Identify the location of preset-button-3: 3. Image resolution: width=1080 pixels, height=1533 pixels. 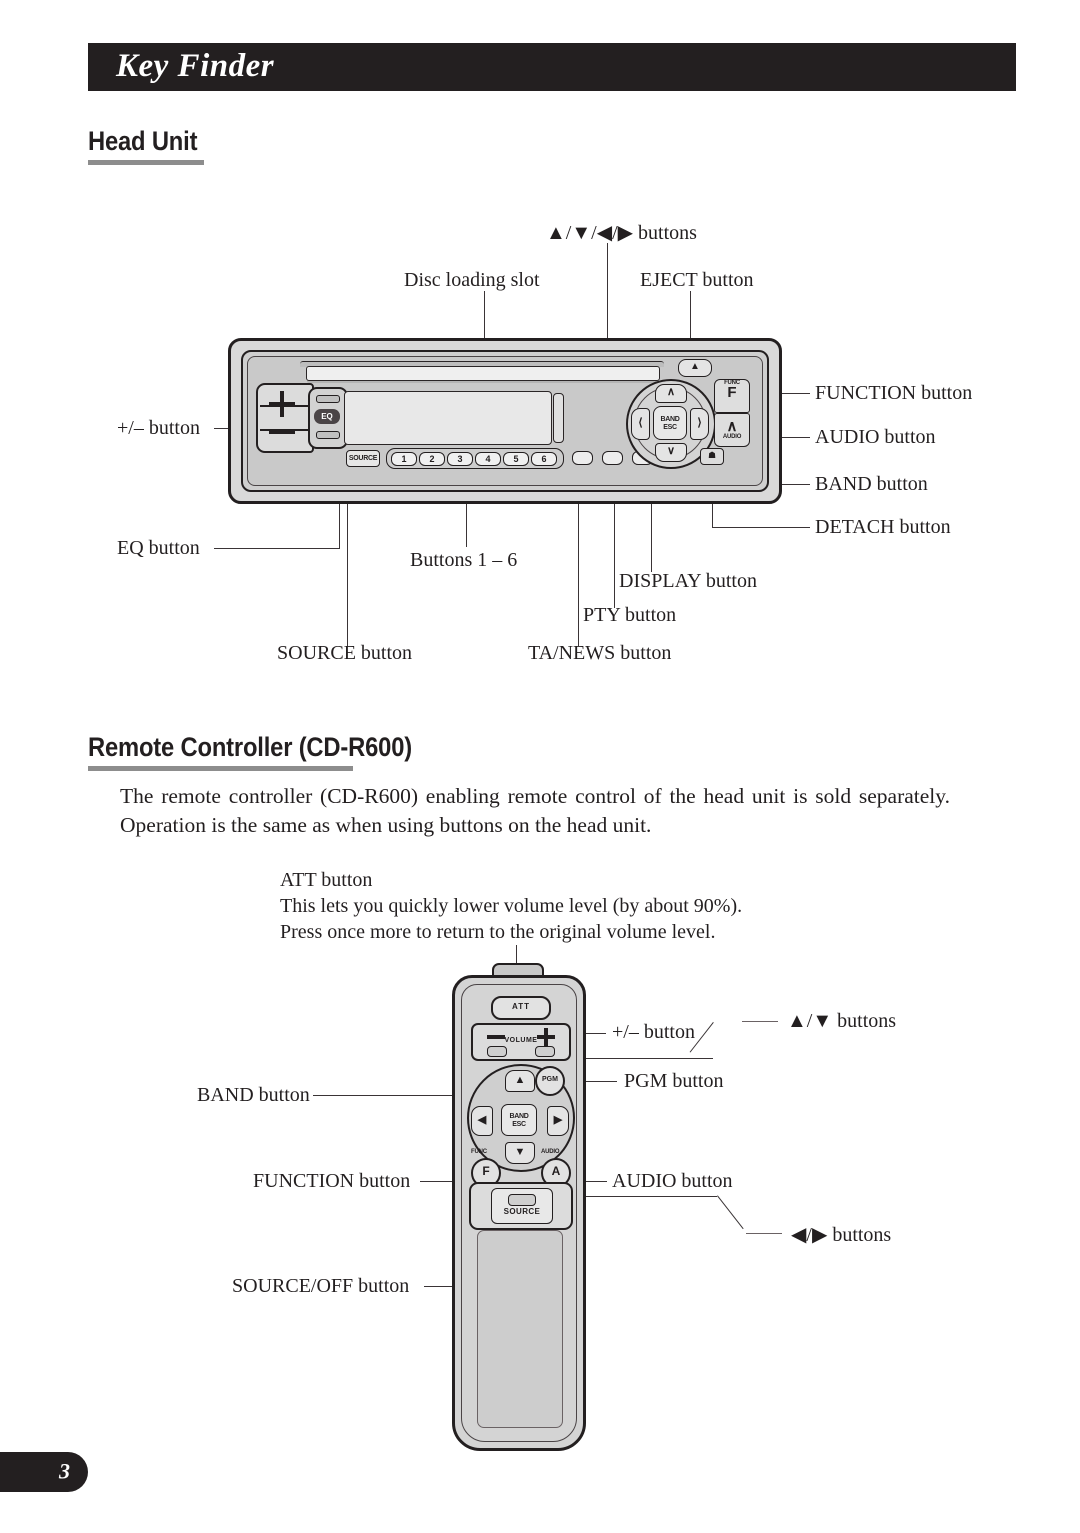
(460, 459).